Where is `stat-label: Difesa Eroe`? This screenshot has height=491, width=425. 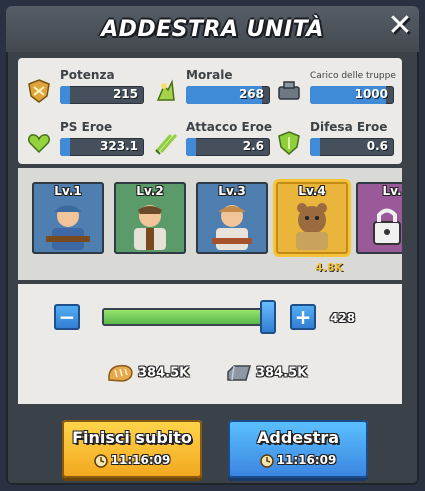 stat-label: Difesa Eroe is located at coordinates (349, 127).